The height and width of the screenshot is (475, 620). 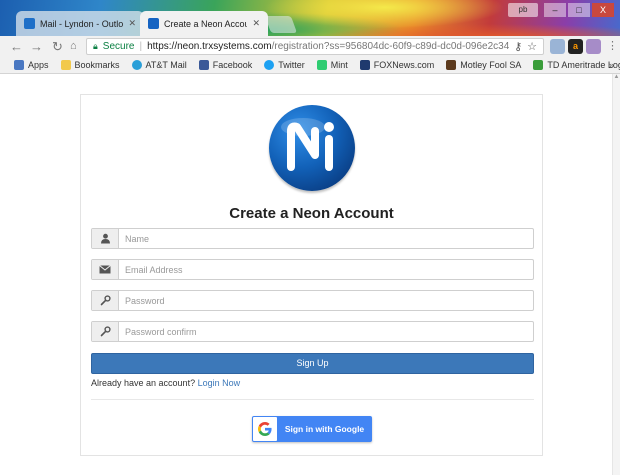 What do you see at coordinates (612, 46) in the screenshot?
I see `menu-icon: ⋮` at bounding box center [612, 46].